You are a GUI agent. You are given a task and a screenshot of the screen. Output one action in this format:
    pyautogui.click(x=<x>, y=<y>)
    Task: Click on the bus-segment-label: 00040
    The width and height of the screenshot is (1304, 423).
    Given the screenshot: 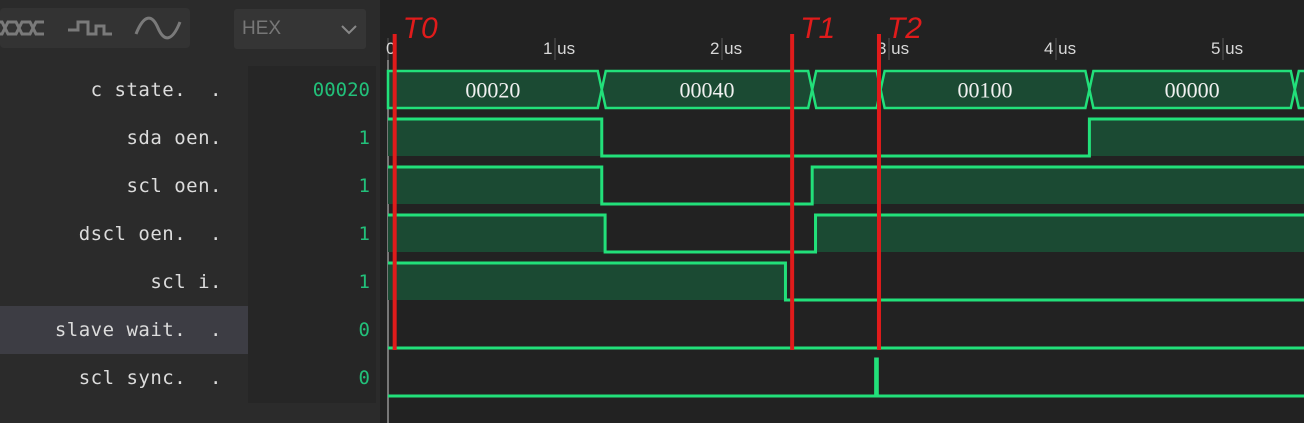 What is the action you would take?
    pyautogui.click(x=706, y=90)
    